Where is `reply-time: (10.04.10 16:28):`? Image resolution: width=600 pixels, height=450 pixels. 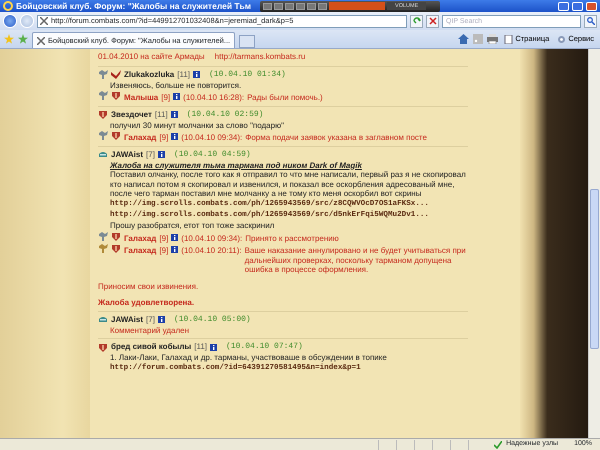
reply-time: (10.04.10 16:28): is located at coordinates (213, 97).